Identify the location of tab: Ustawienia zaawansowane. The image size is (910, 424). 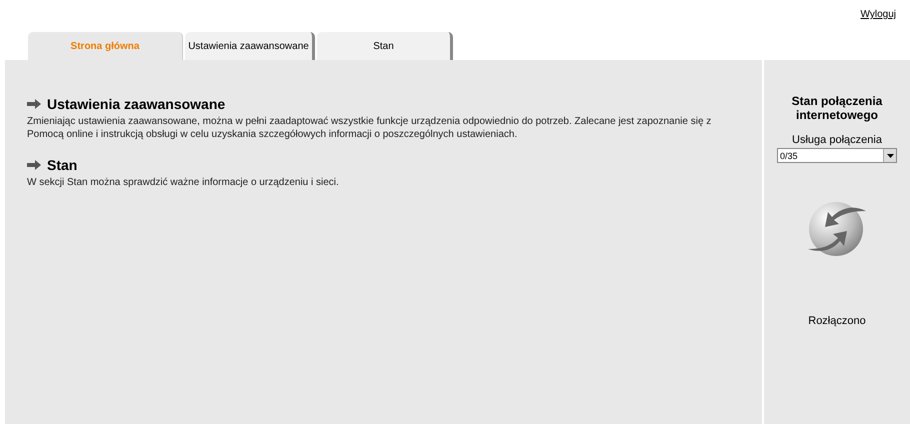
(250, 46).